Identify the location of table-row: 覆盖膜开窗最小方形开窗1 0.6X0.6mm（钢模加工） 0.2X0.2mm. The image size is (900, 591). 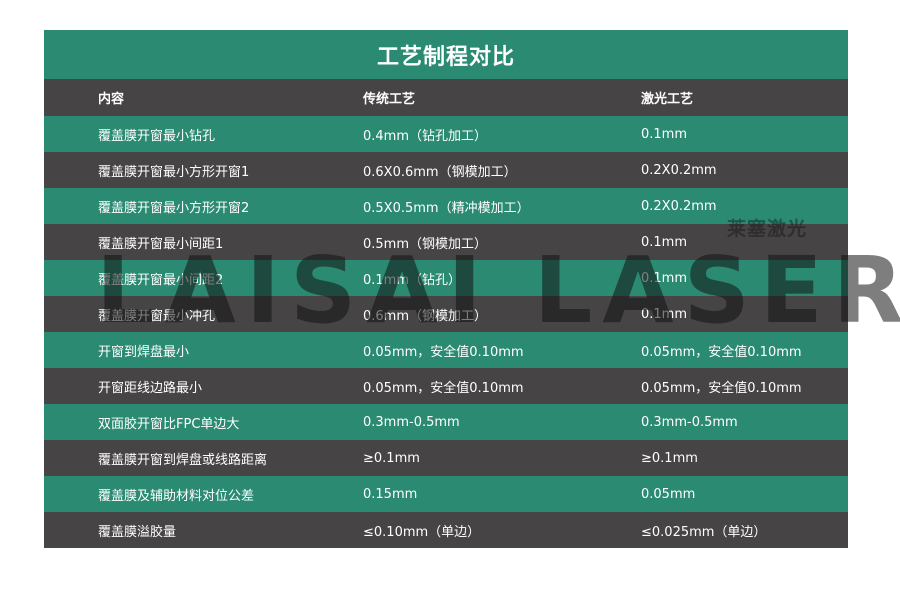
(446, 170).